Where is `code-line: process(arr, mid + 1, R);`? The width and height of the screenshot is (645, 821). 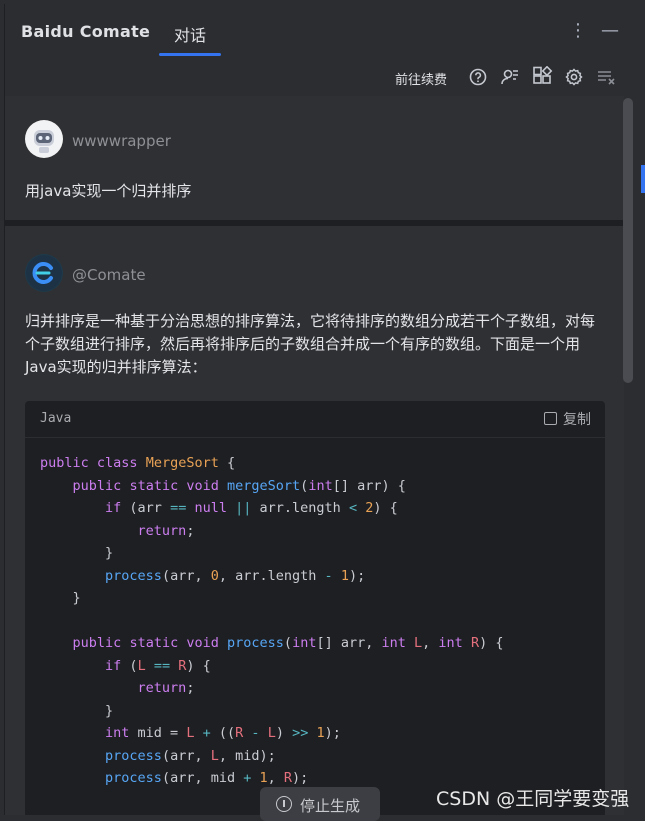 code-line: process(arr, mid + 1, R); is located at coordinates (207, 778).